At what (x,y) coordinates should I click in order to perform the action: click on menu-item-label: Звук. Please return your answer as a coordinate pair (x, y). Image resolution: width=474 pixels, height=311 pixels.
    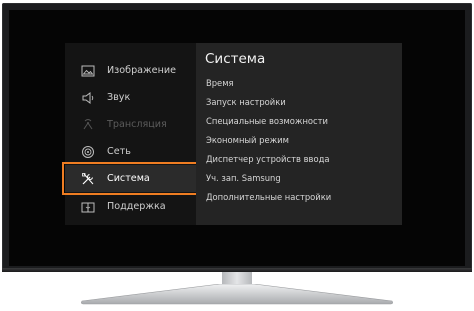
    Looking at the image, I should click on (119, 97).